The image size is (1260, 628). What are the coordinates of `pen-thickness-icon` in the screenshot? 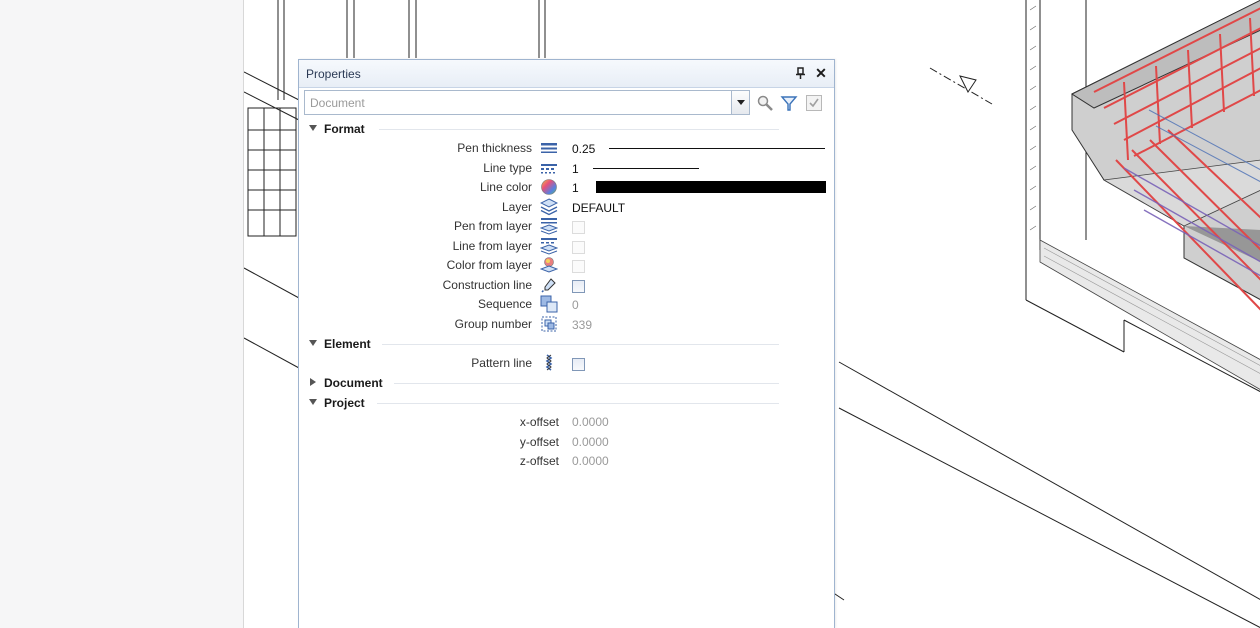 It's located at (549, 148).